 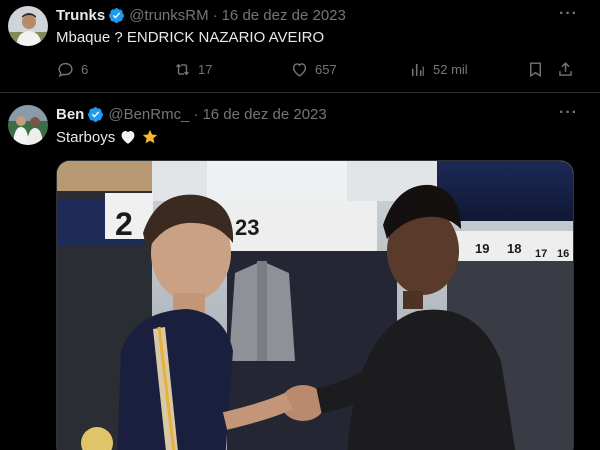 What do you see at coordinates (191, 114) in the screenshot?
I see `tweet-header: Ben @BenRmc_ · 16 de dez de 2023` at bounding box center [191, 114].